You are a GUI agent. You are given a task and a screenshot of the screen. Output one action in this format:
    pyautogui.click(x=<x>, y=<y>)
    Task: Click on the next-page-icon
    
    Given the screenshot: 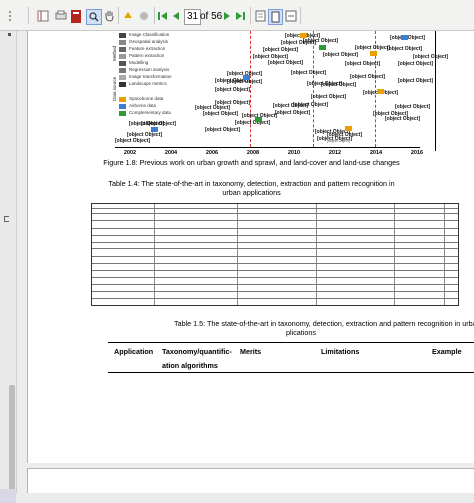 What is the action you would take?
    pyautogui.click(x=227, y=16)
    